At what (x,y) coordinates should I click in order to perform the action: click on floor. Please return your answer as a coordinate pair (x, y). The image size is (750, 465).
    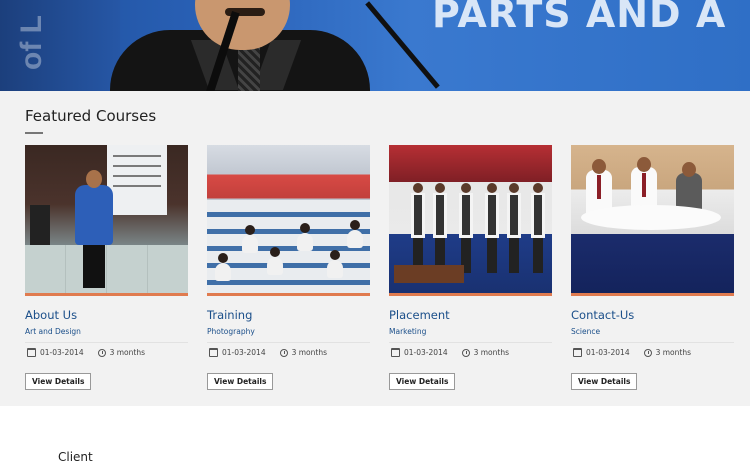
    Looking at the image, I should click on (106, 269).